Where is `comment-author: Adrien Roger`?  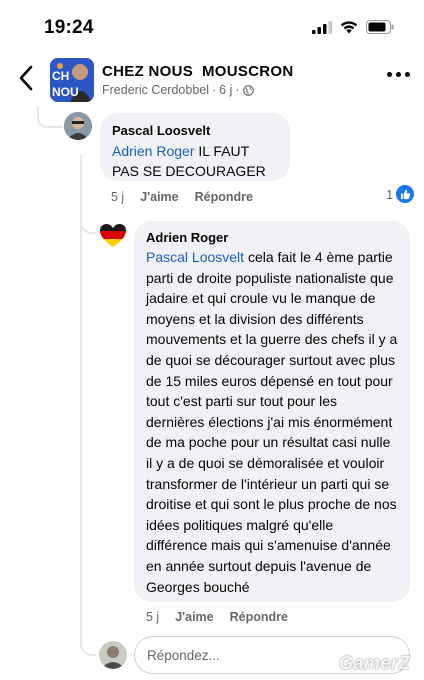 comment-author: Adrien Roger is located at coordinates (272, 237).